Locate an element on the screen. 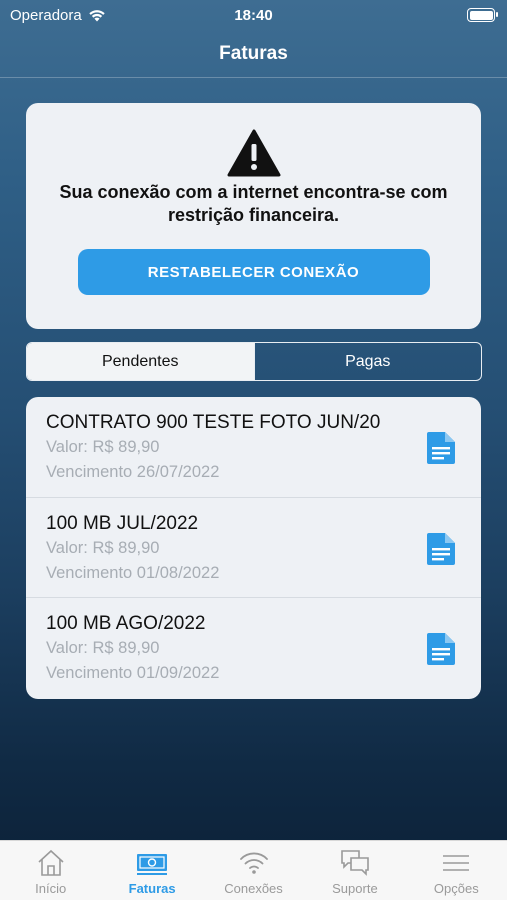  chat-icon is located at coordinates (355, 863).